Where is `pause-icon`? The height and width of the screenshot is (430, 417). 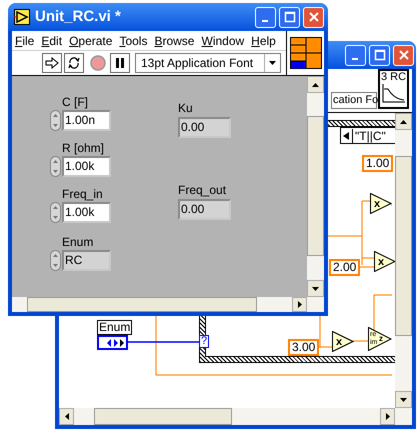 pause-icon is located at coordinates (120, 63).